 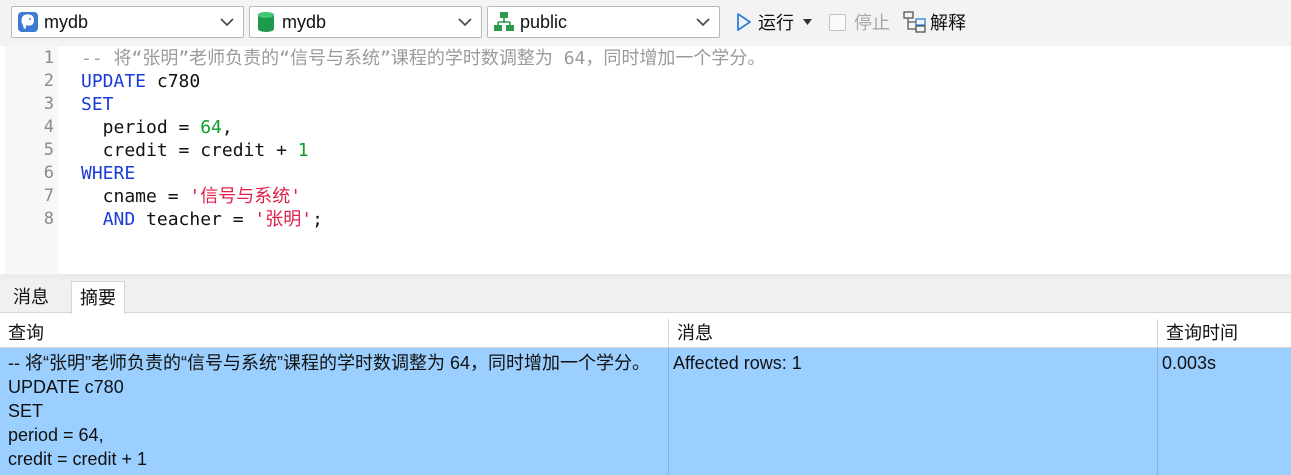 What do you see at coordinates (48, 104) in the screenshot?
I see `line-number: 3` at bounding box center [48, 104].